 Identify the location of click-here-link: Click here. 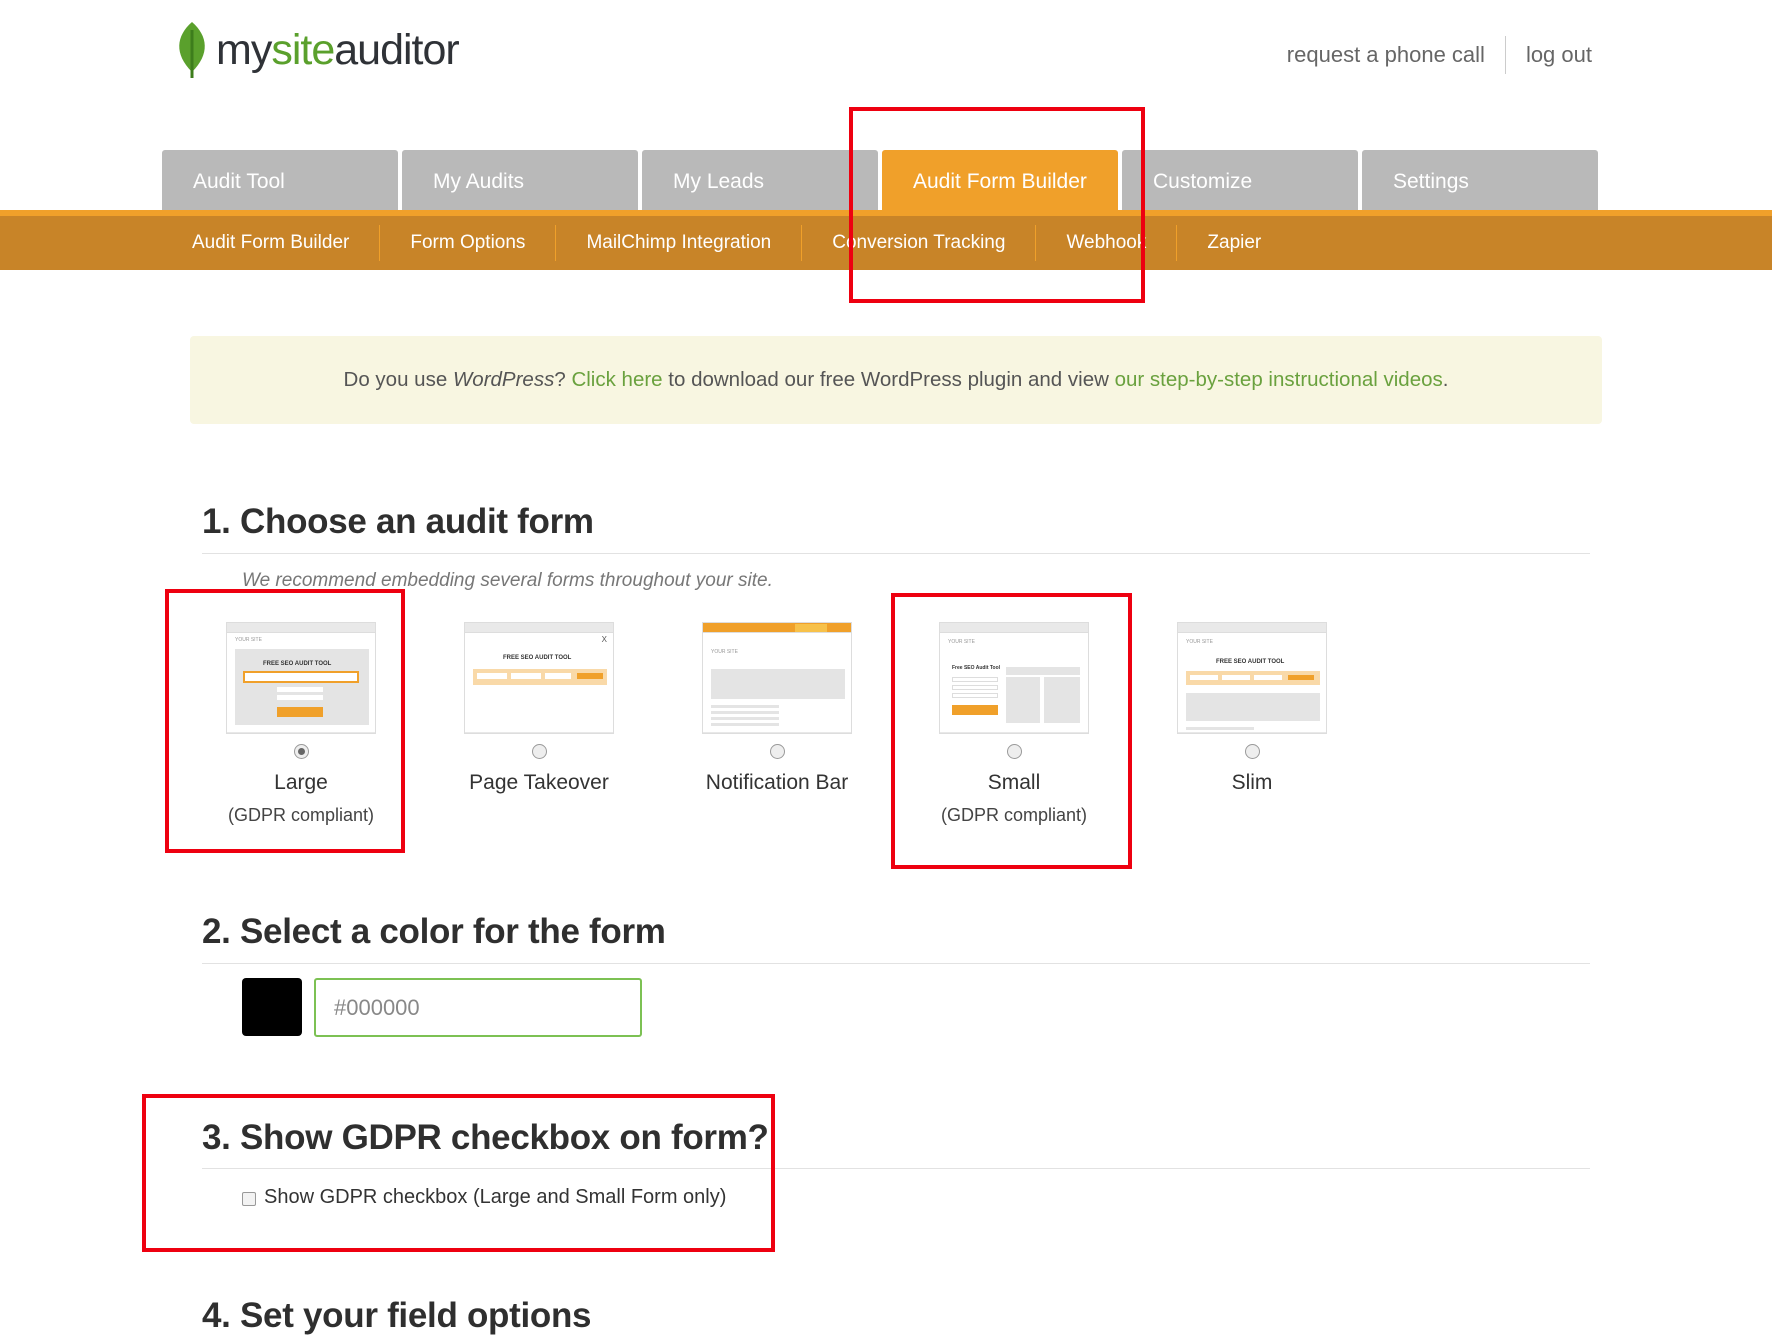
(616, 379).